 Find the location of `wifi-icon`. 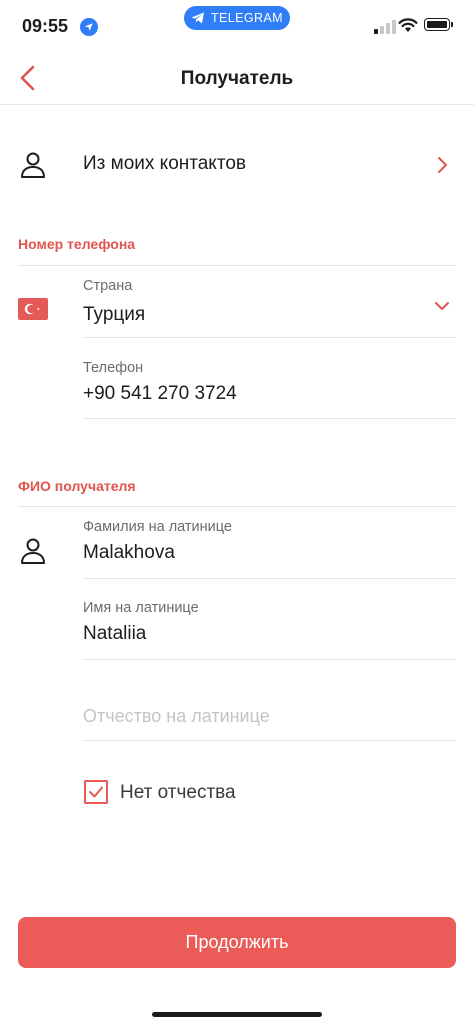

wifi-icon is located at coordinates (408, 25).